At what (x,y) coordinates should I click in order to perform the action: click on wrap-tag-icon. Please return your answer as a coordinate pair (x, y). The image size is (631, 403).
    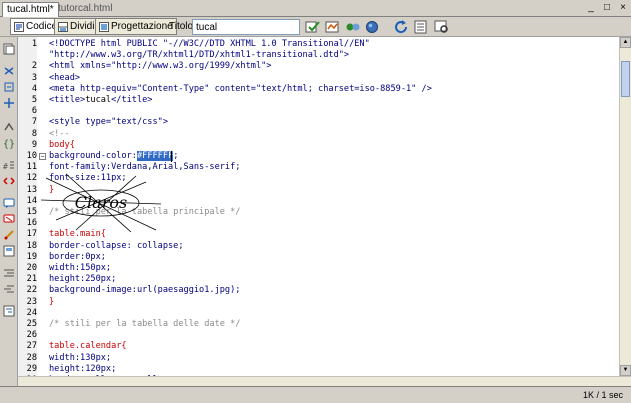
    Looking at the image, I should click on (9, 235).